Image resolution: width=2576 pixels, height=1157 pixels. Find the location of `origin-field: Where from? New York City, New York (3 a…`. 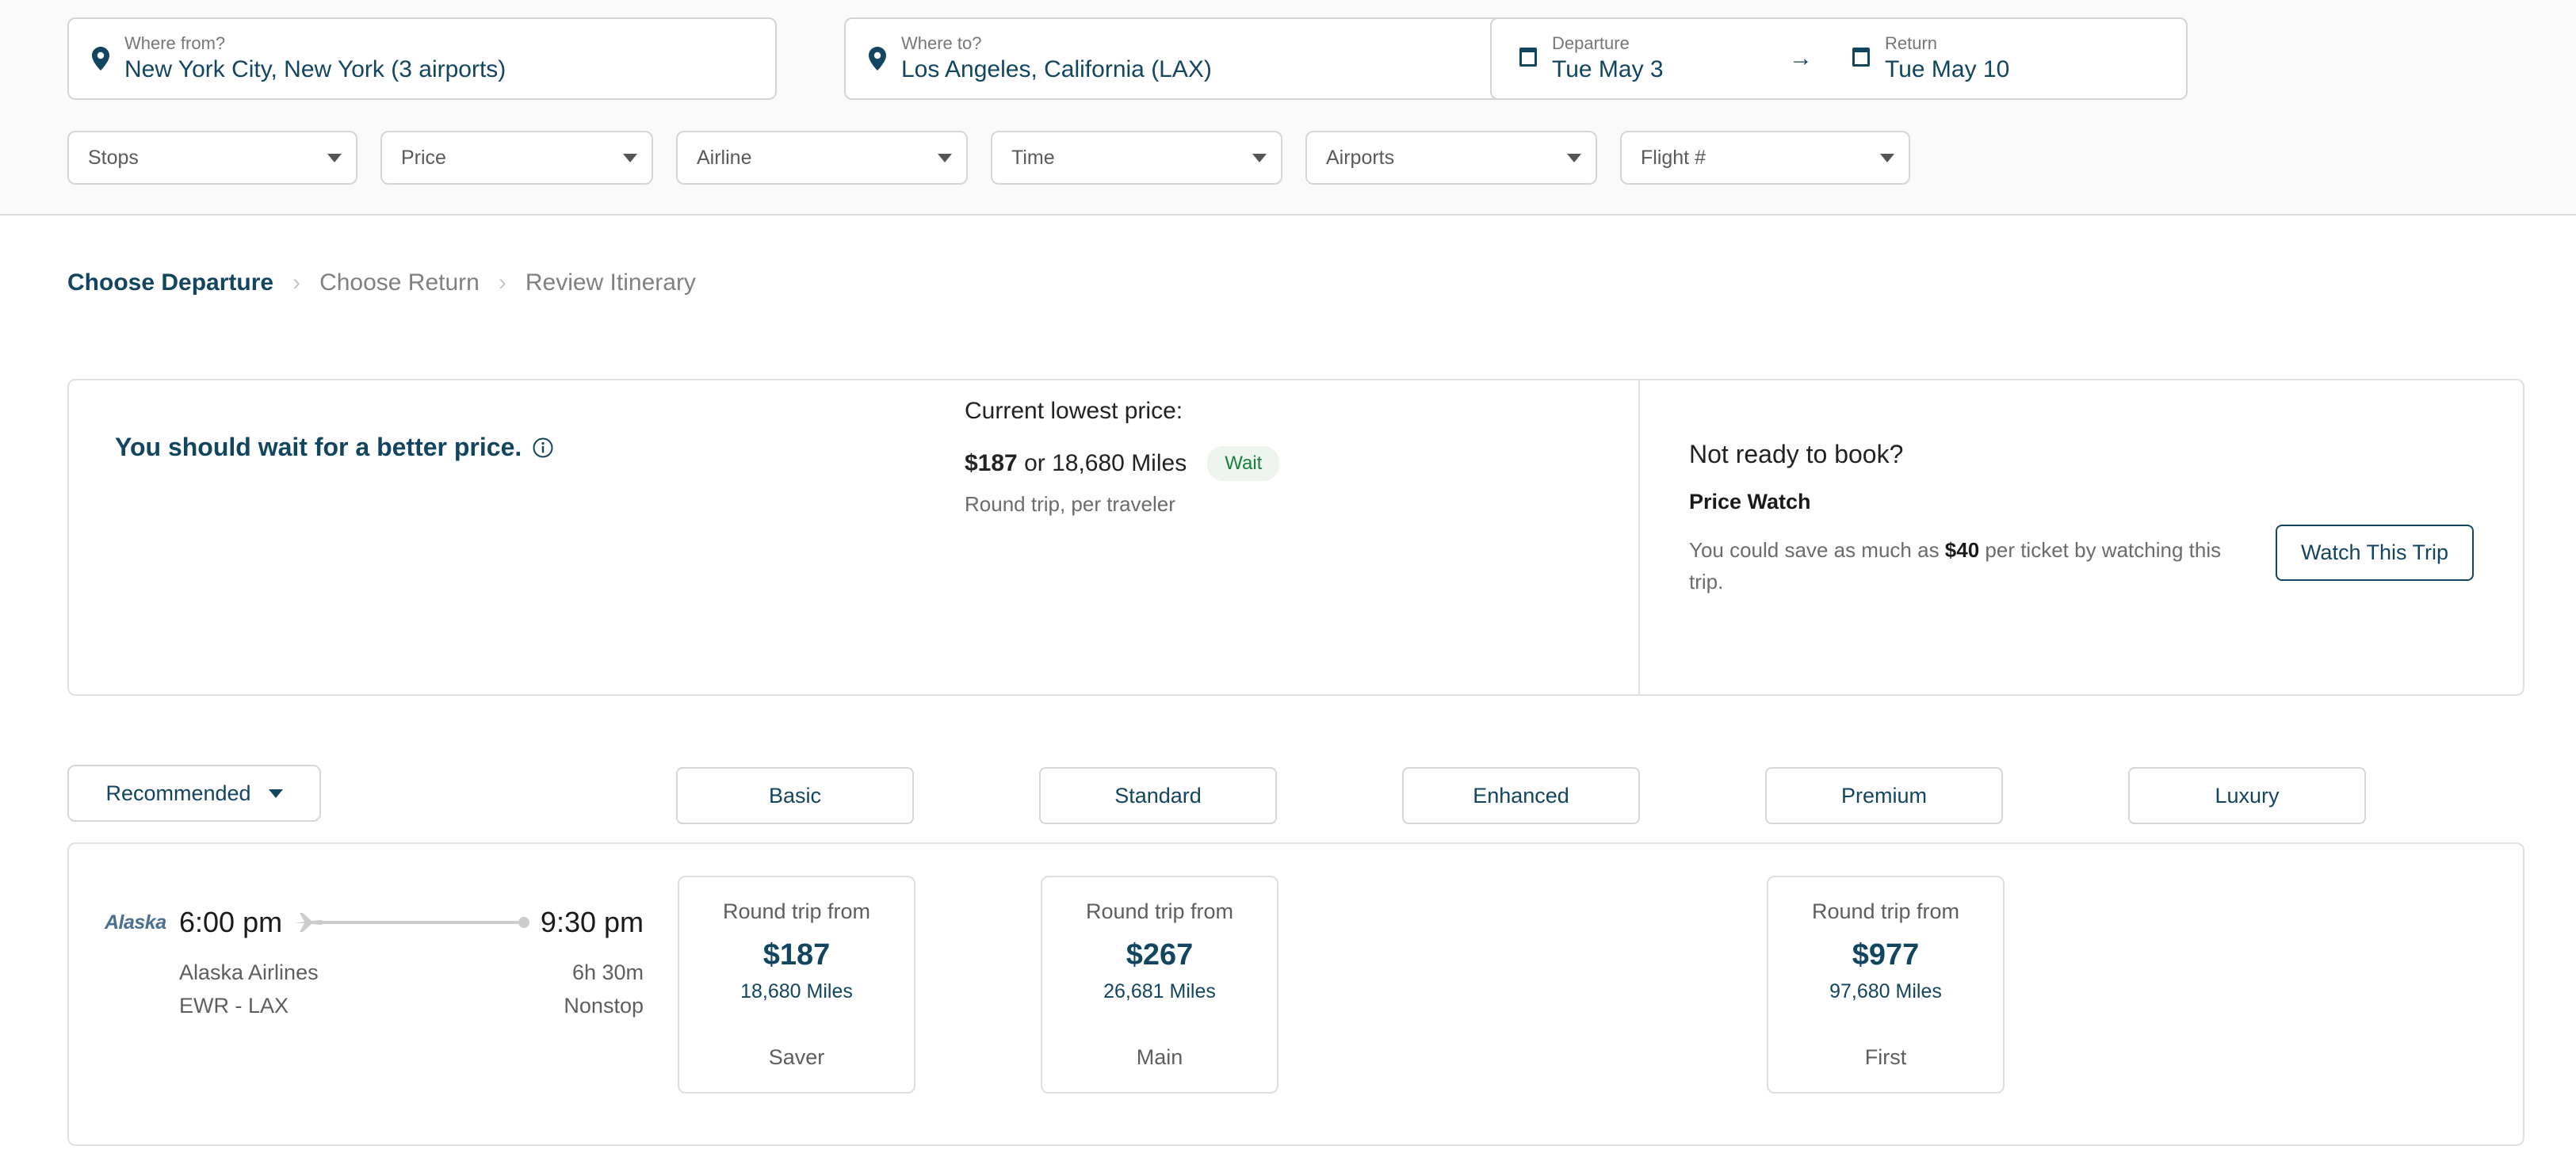

origin-field: Where from? New York City, New York (3 a… is located at coordinates (422, 58).